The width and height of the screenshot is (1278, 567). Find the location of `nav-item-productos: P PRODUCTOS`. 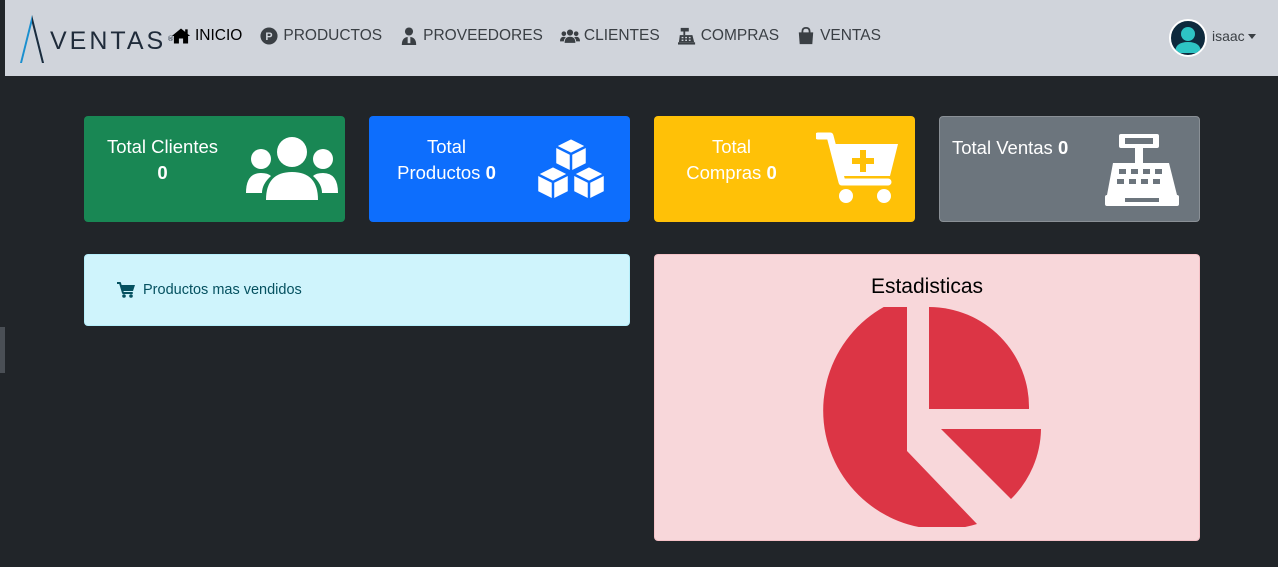

nav-item-productos: P PRODUCTOS is located at coordinates (320, 36).